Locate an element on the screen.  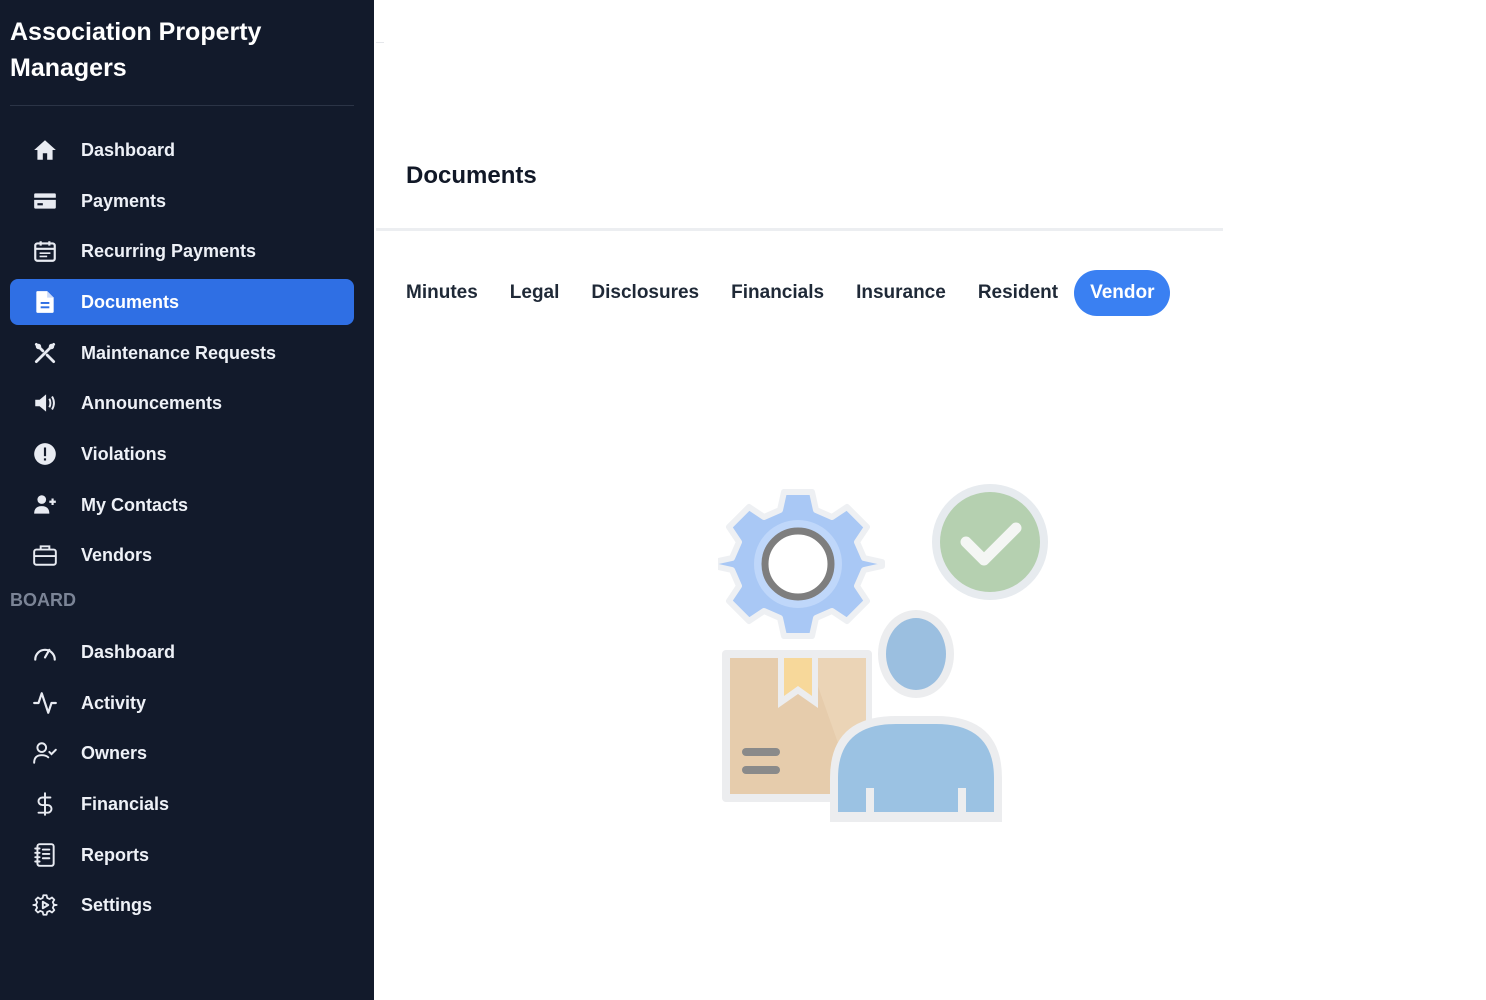
credit-card-icon is located at coordinates (45, 201).